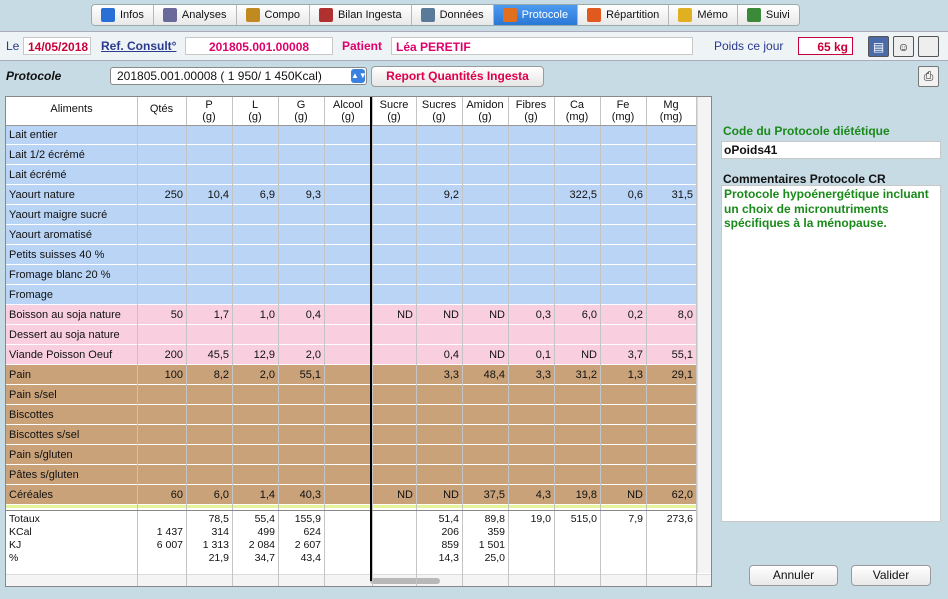 Image resolution: width=948 pixels, height=599 pixels. I want to click on column-header: L (g), so click(255, 111).